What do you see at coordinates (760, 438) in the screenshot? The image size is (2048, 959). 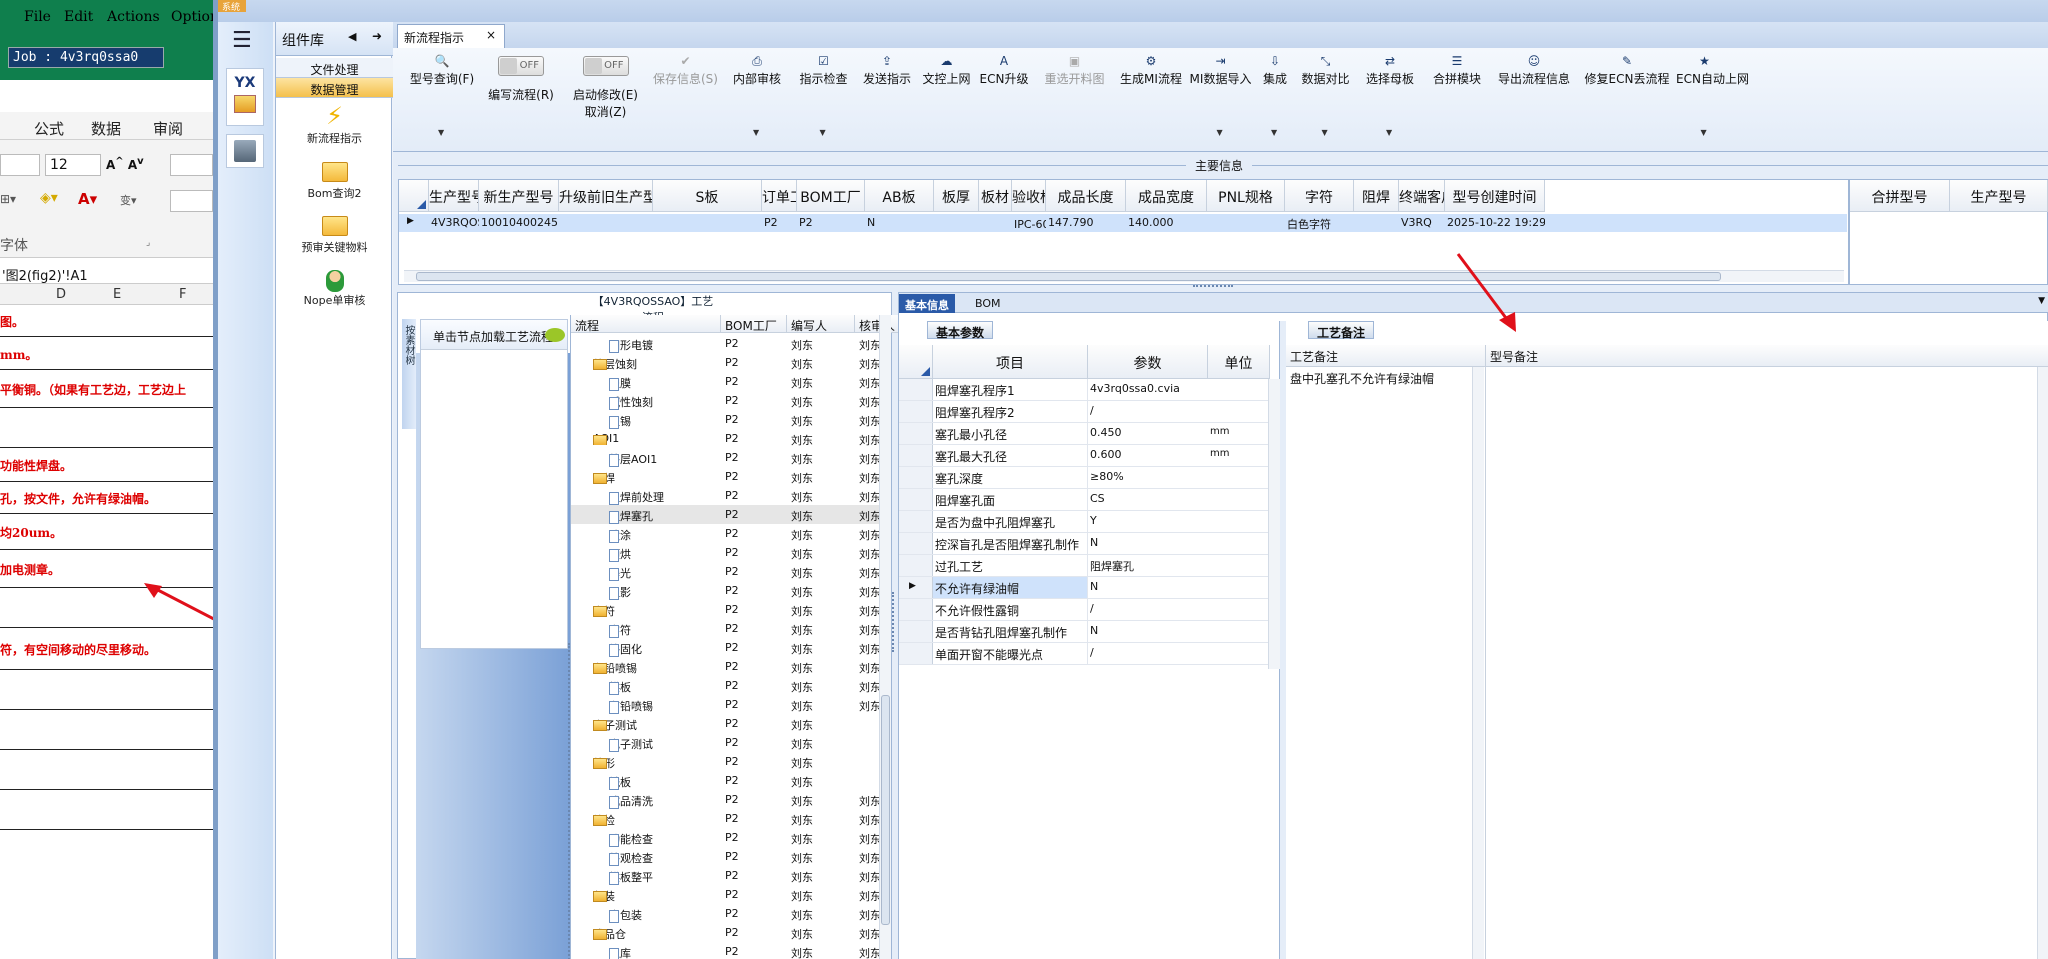 I see `process-tree-row: −AOI1P2刘东刘东已上网` at bounding box center [760, 438].